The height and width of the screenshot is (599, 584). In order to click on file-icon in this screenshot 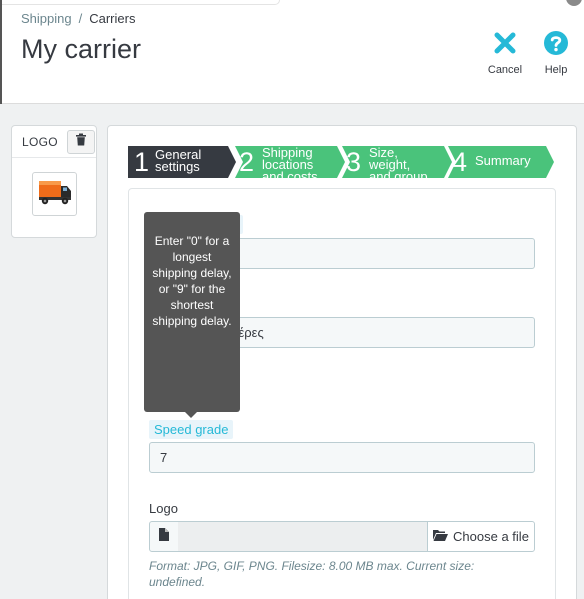, I will do `click(164, 536)`.